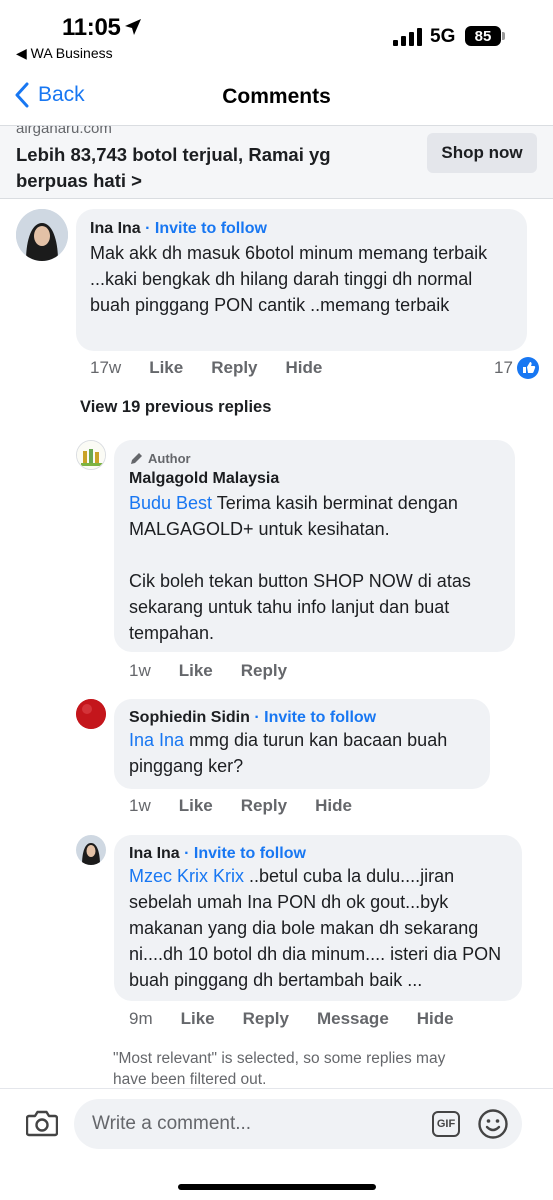 The image size is (553, 1200). What do you see at coordinates (407, 37) in the screenshot?
I see `signal-icon` at bounding box center [407, 37].